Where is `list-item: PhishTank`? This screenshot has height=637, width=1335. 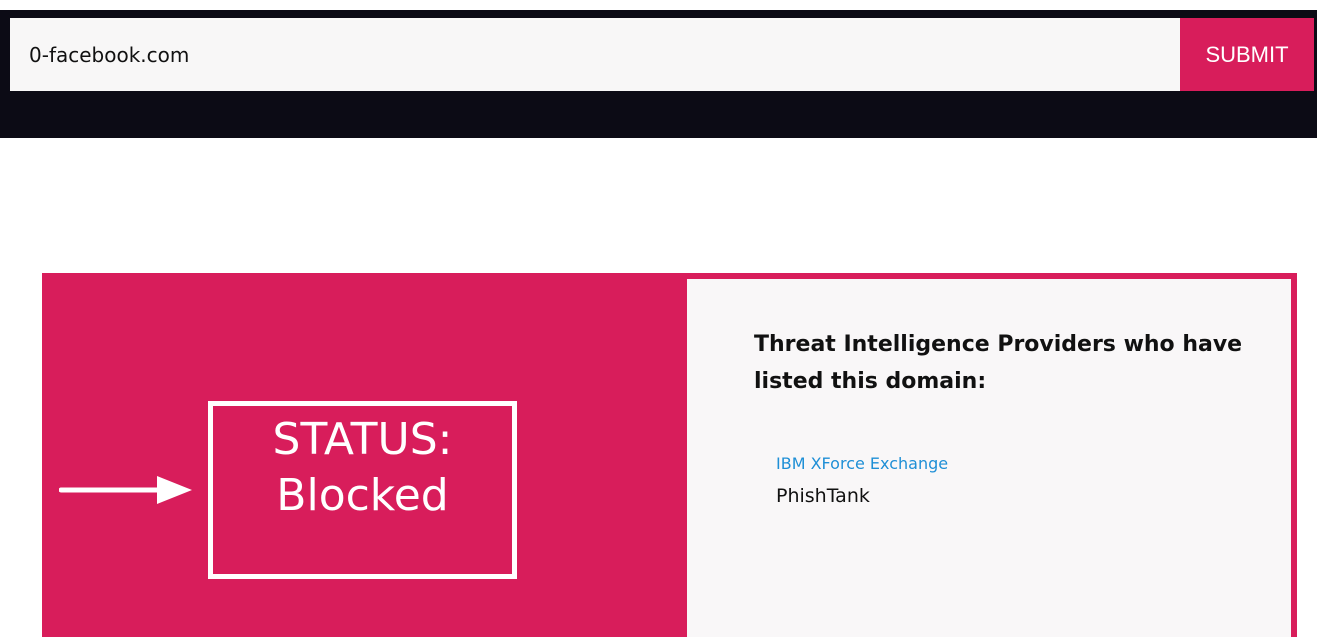 list-item: PhishTank is located at coordinates (862, 496).